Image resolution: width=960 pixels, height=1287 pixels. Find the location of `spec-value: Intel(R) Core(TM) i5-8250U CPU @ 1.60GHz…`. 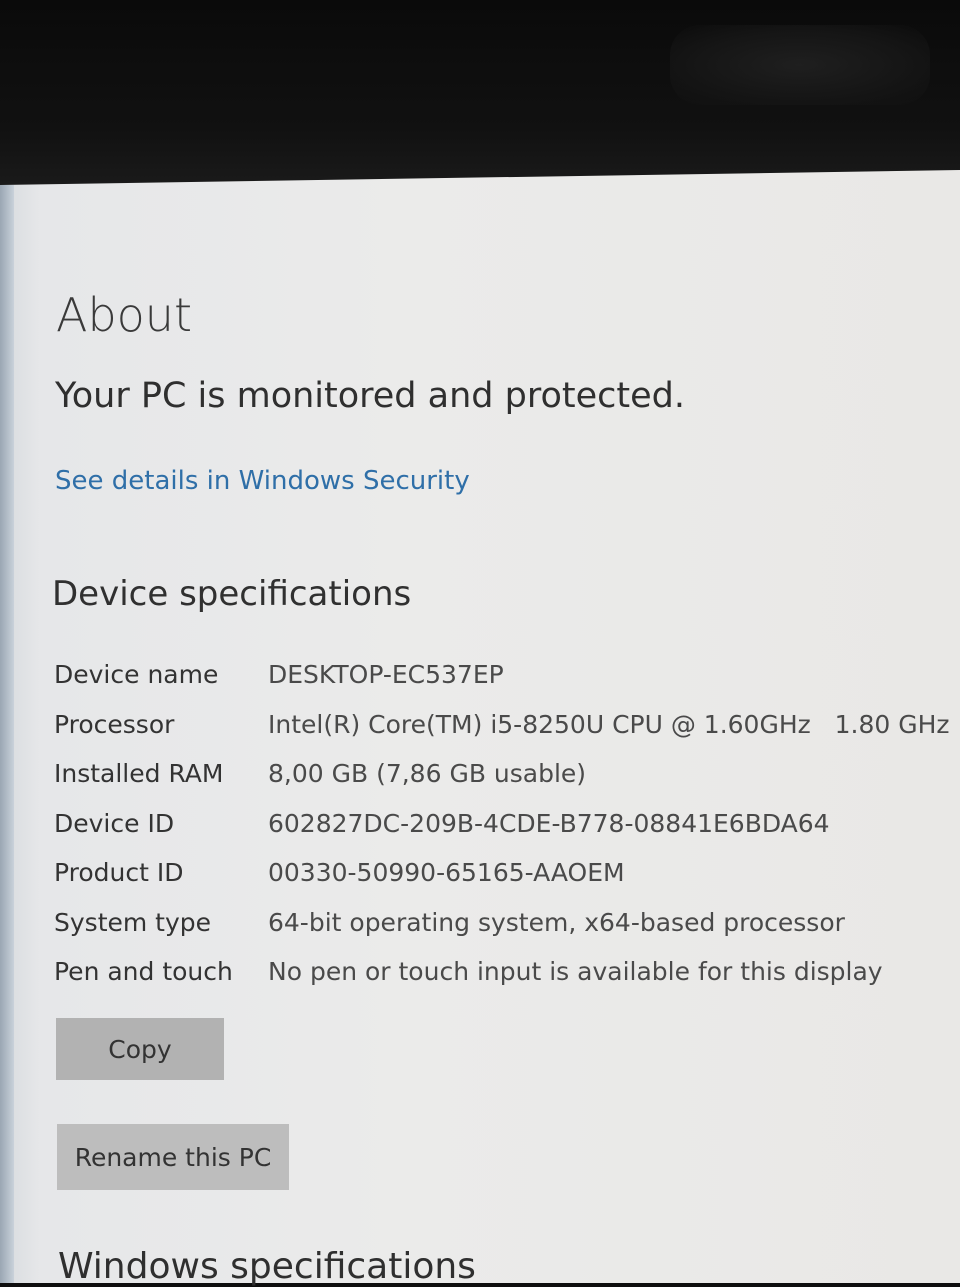

spec-value: Intel(R) Core(TM) i5-8250U CPU @ 1.60GHz… is located at coordinates (609, 724).